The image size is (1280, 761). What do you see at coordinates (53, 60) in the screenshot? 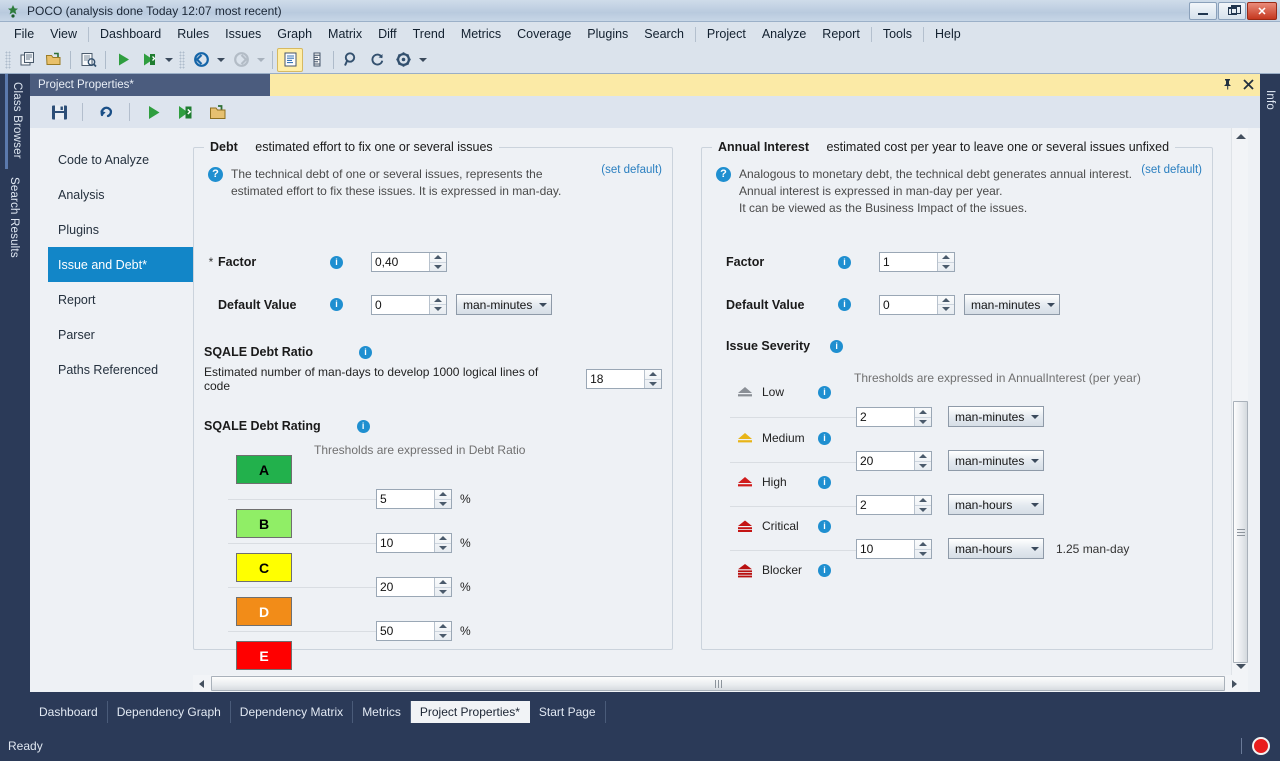
I see `open-project-icon` at bounding box center [53, 60].